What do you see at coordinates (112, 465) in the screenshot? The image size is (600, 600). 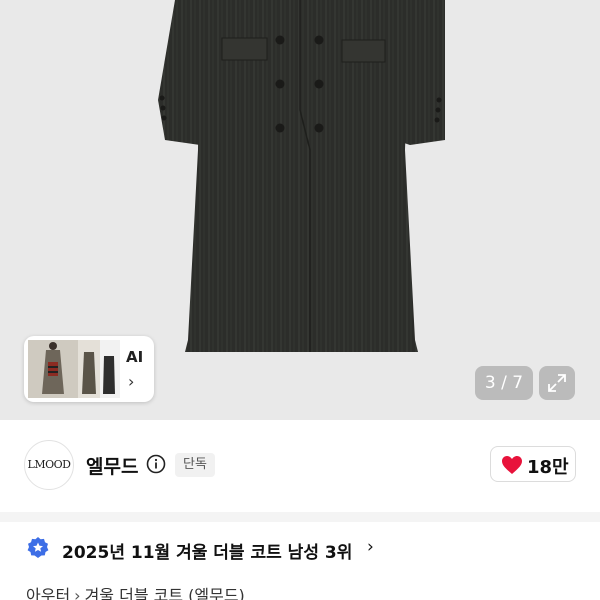 I see `brand-name-link: 엘무드` at bounding box center [112, 465].